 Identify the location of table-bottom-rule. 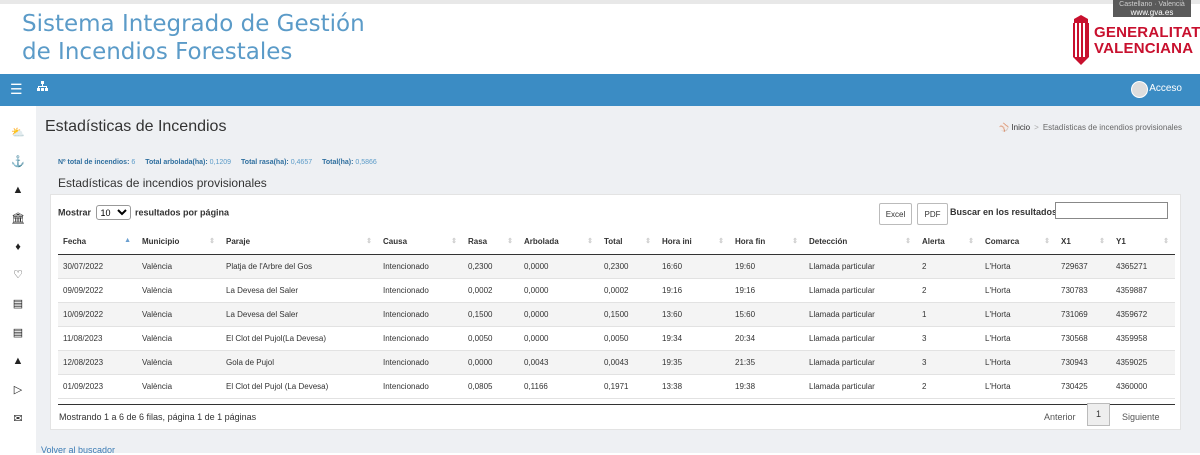
(616, 404).